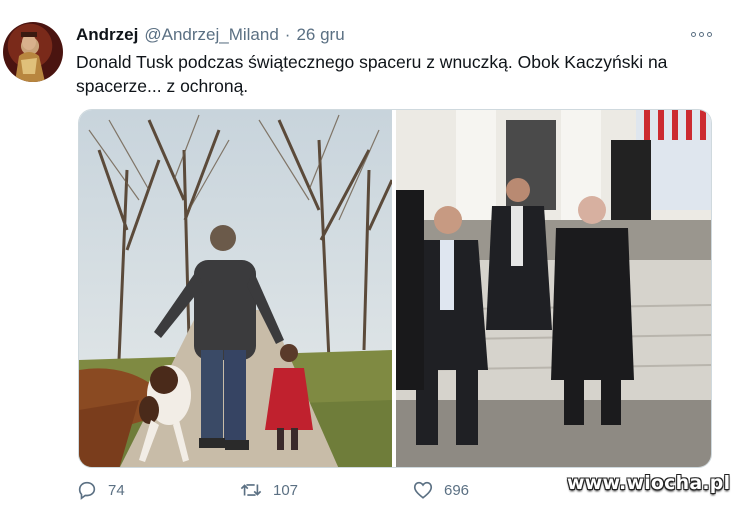 This screenshot has height=511, width=750. I want to click on reply-action: 74, so click(100, 490).